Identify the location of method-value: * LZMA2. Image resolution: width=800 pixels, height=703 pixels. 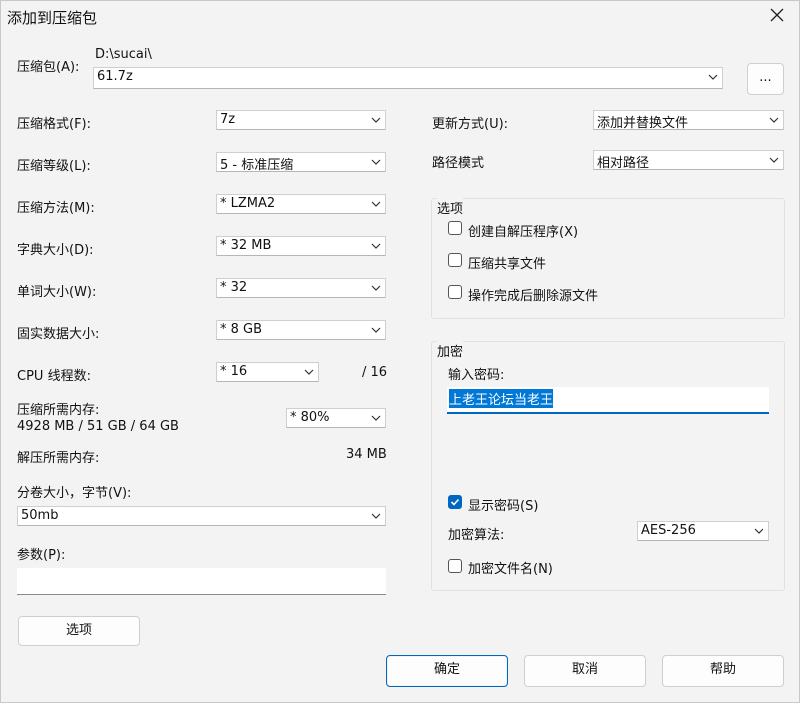
(248, 203).